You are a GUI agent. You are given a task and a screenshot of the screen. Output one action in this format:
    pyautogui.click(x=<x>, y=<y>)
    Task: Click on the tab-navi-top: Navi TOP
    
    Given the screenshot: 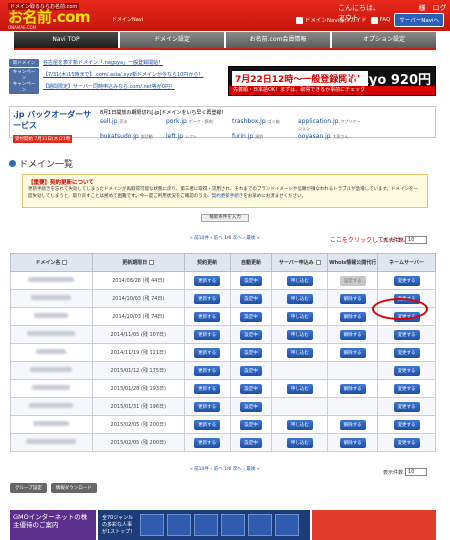 What is the action you would take?
    pyautogui.click(x=66, y=40)
    